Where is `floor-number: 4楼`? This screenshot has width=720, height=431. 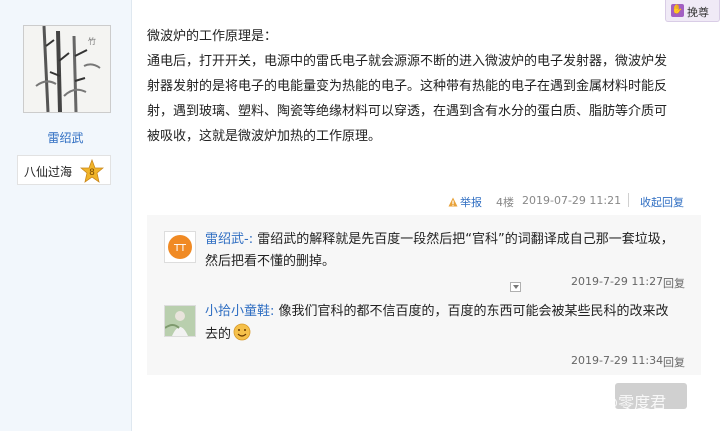 floor-number: 4楼 is located at coordinates (505, 202).